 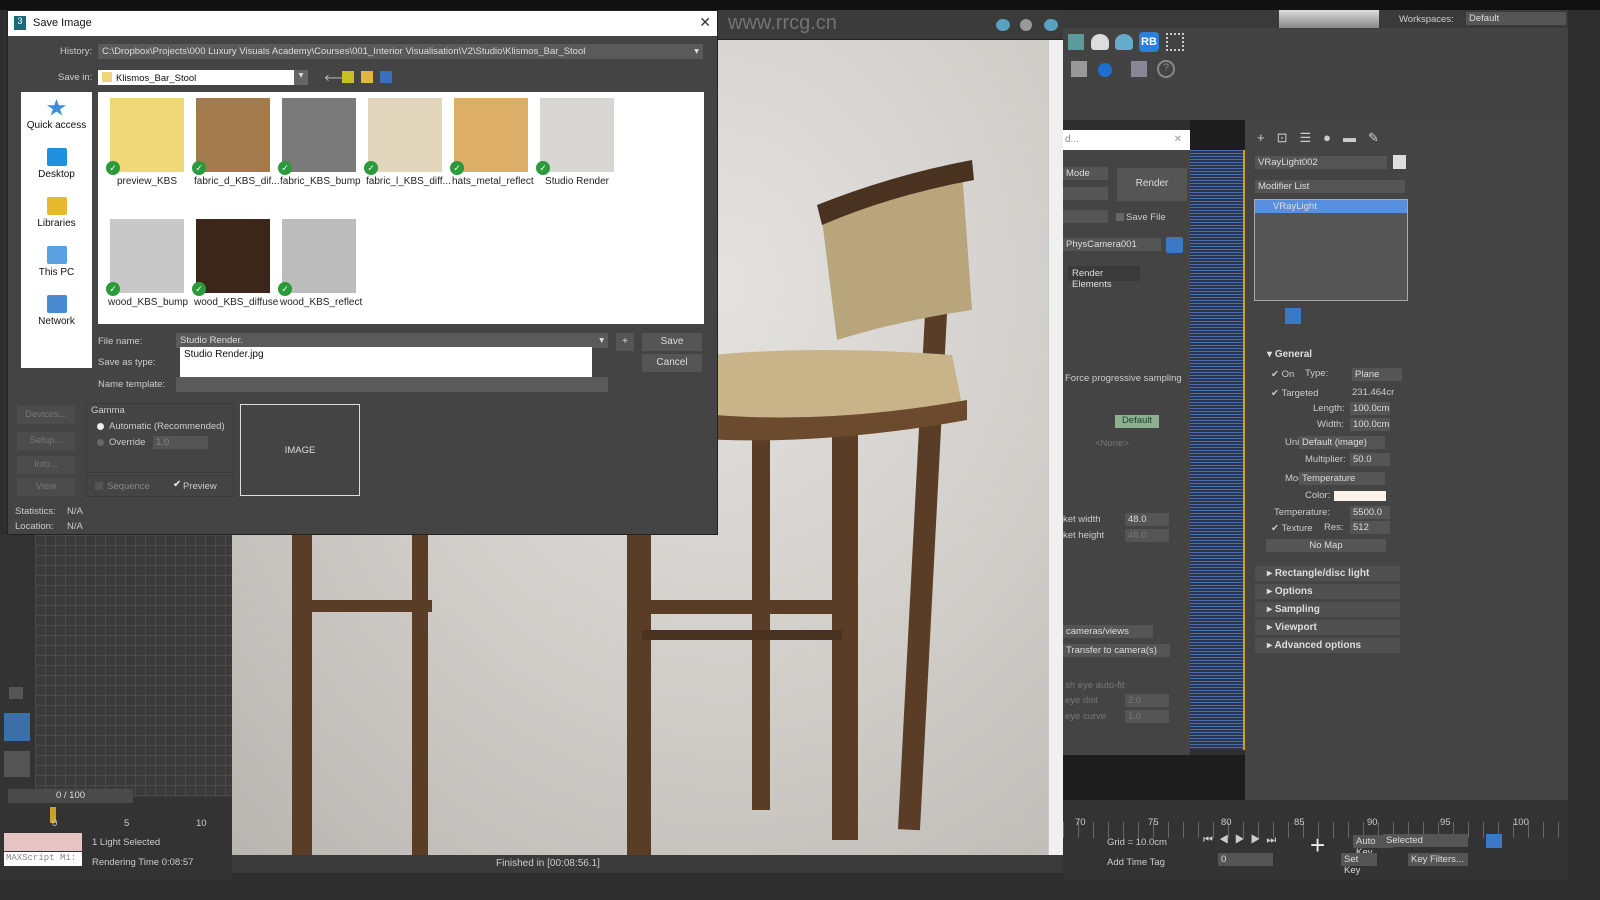 I want to click on override-spinner: 1.0, so click(x=180, y=442).